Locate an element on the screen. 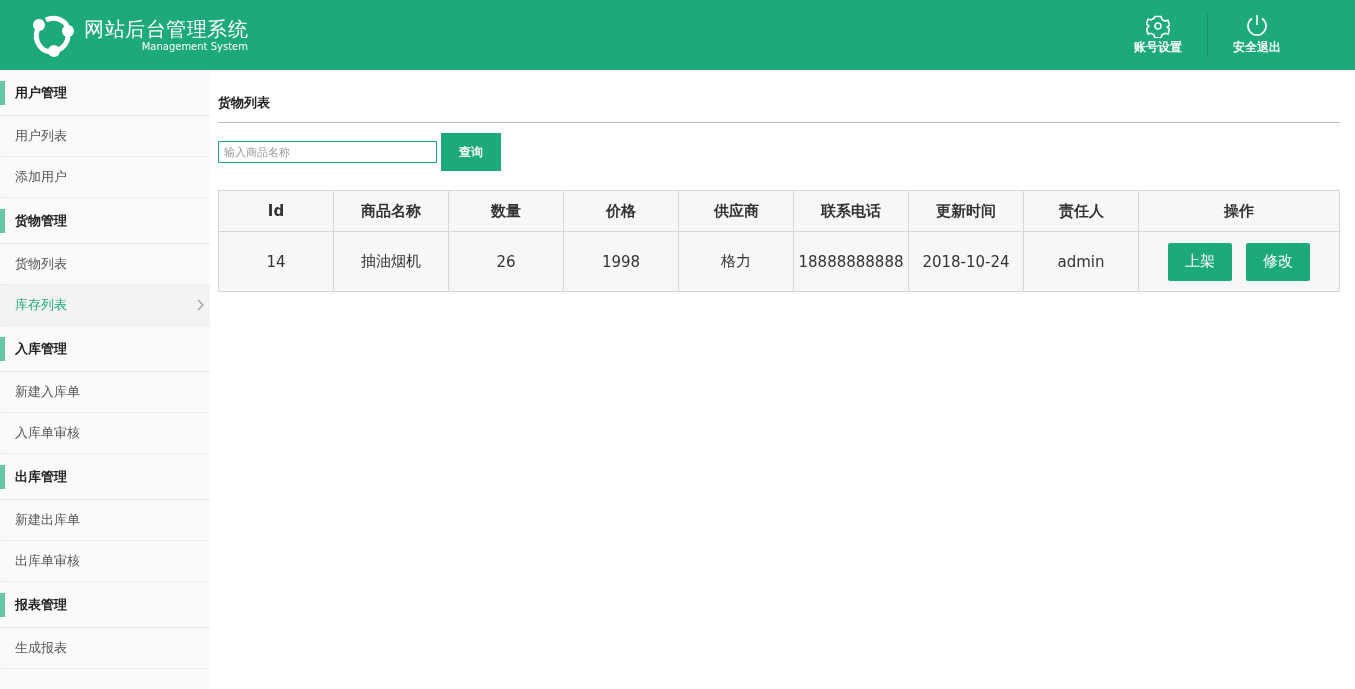  power-icon is located at coordinates (1256, 26).